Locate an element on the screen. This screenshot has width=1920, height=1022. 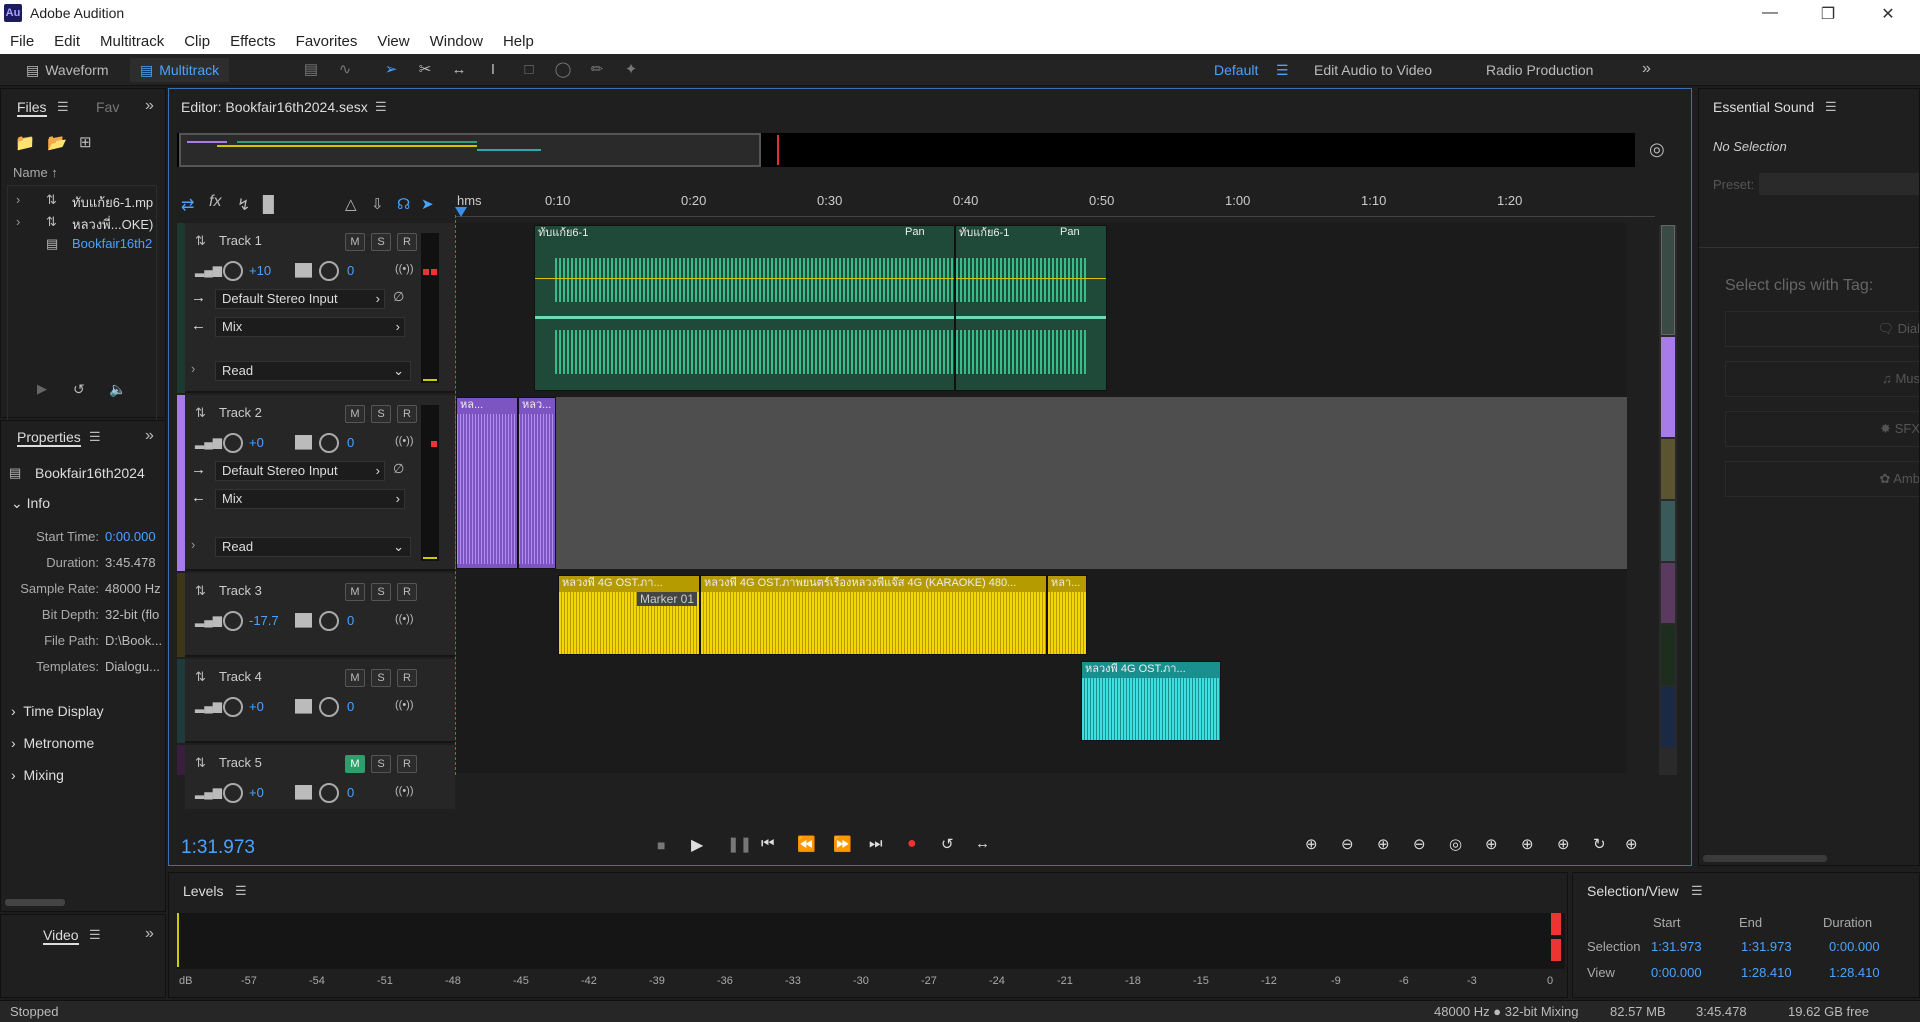
loop-preview-icon: ↺ is located at coordinates (79, 389).